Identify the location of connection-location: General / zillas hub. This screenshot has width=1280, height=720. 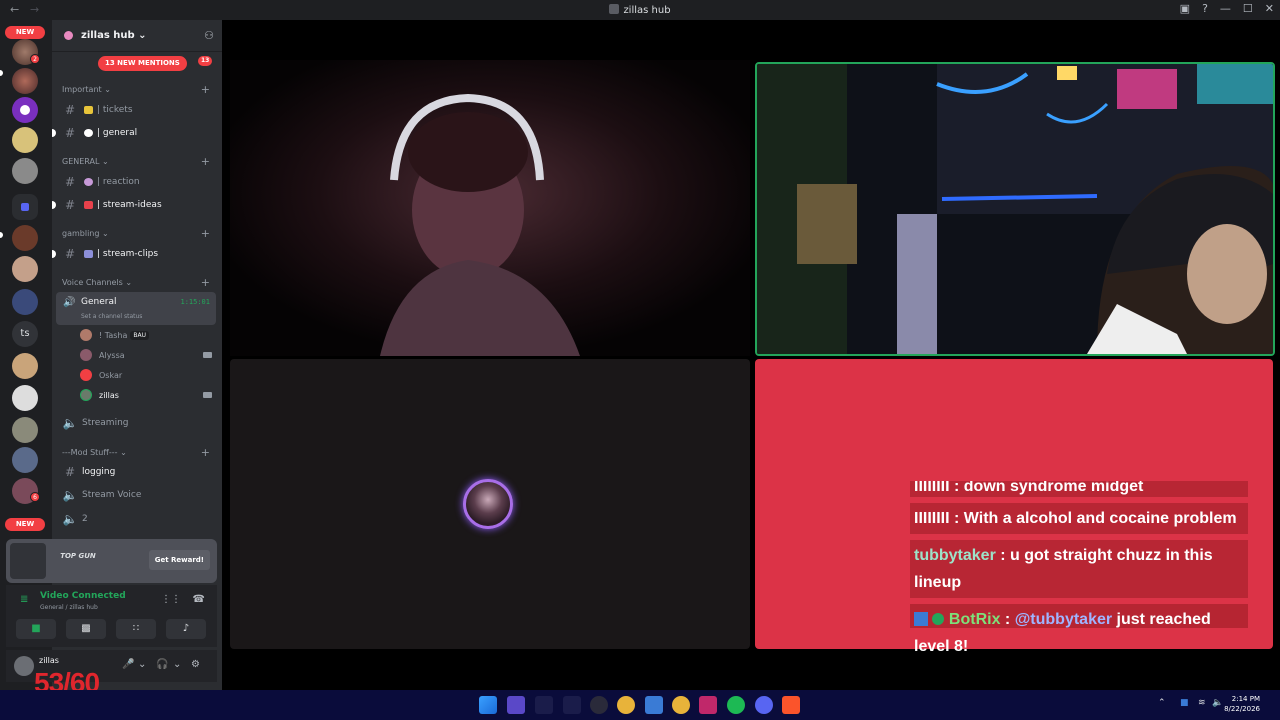
(69, 607).